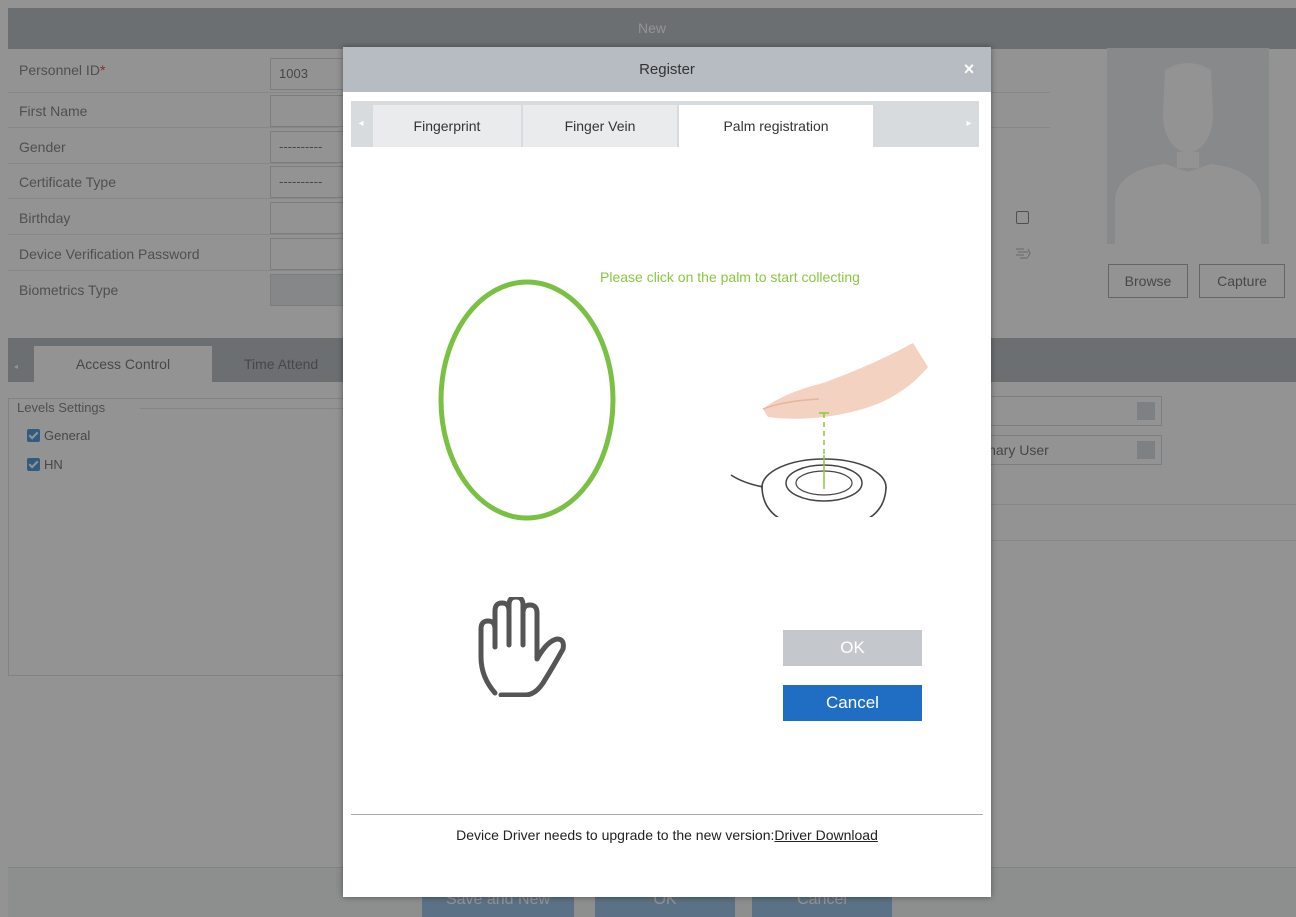 The width and height of the screenshot is (1296, 917). Describe the element at coordinates (361, 124) in the screenshot. I see `tab-scroll-left-icon: ◂` at that location.